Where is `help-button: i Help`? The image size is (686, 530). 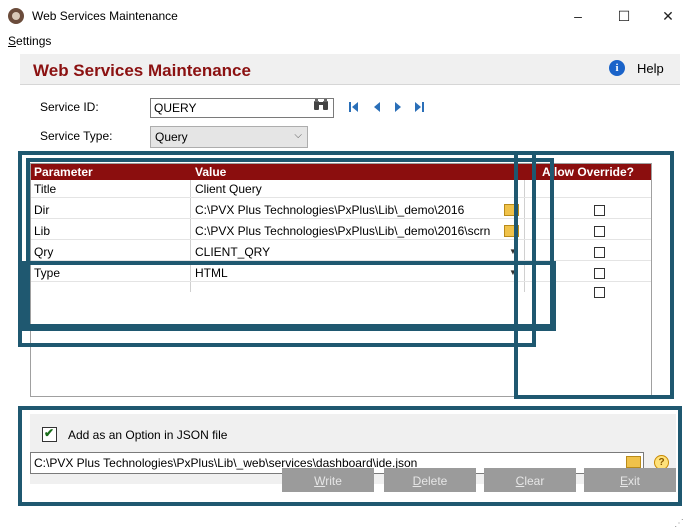
help-button: i Help is located at coordinates (640, 69).